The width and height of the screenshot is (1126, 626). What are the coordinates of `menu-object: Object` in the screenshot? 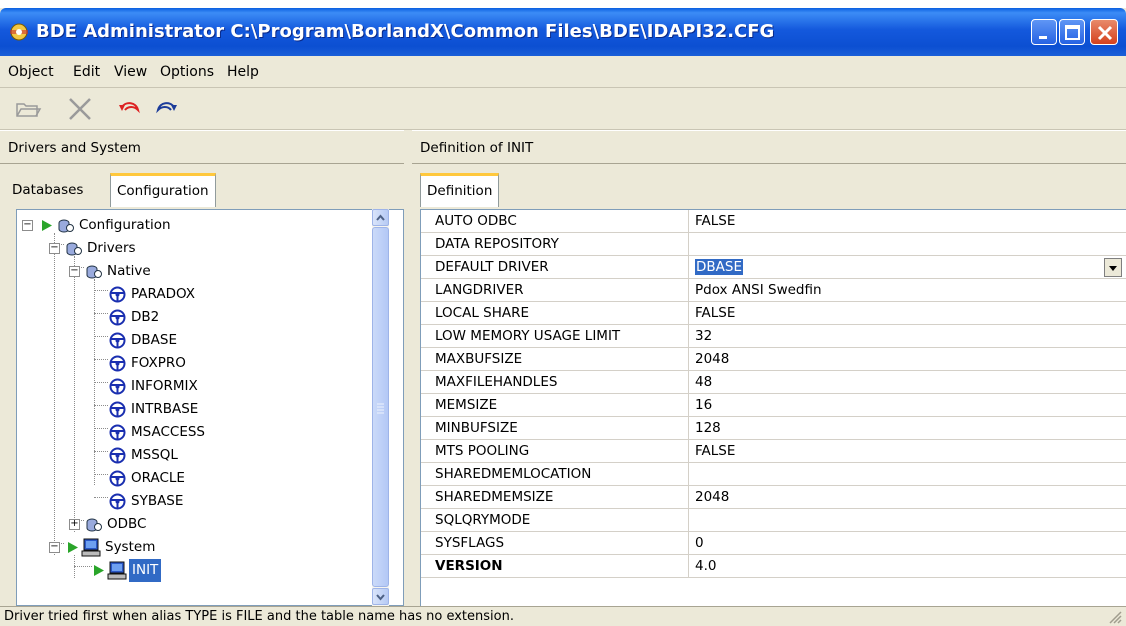 It's located at (31, 72).